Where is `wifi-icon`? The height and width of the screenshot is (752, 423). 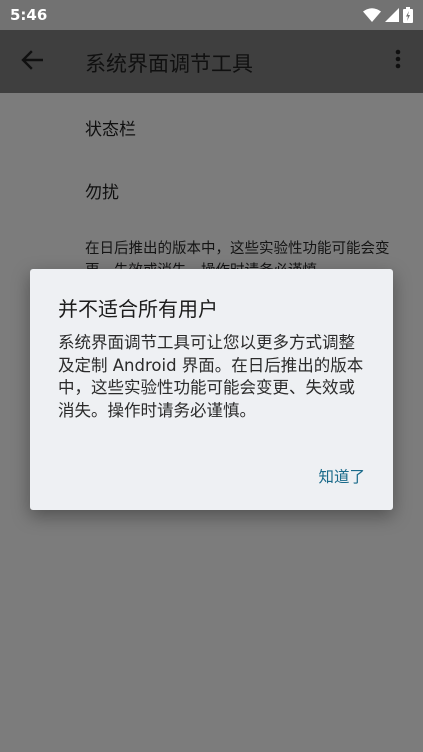 wifi-icon is located at coordinates (372, 15).